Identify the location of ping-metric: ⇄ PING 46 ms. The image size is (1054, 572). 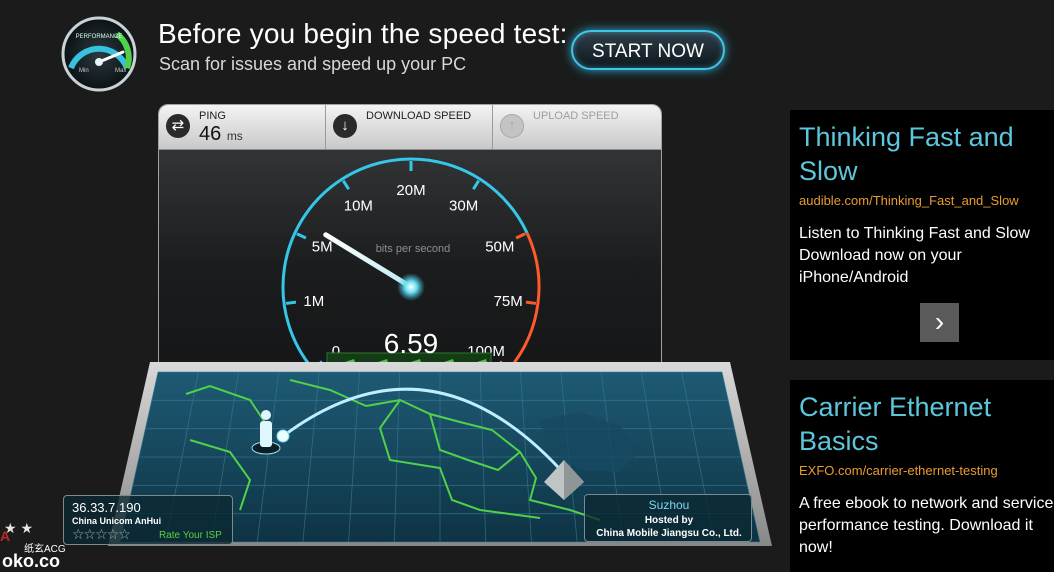
(242, 127).